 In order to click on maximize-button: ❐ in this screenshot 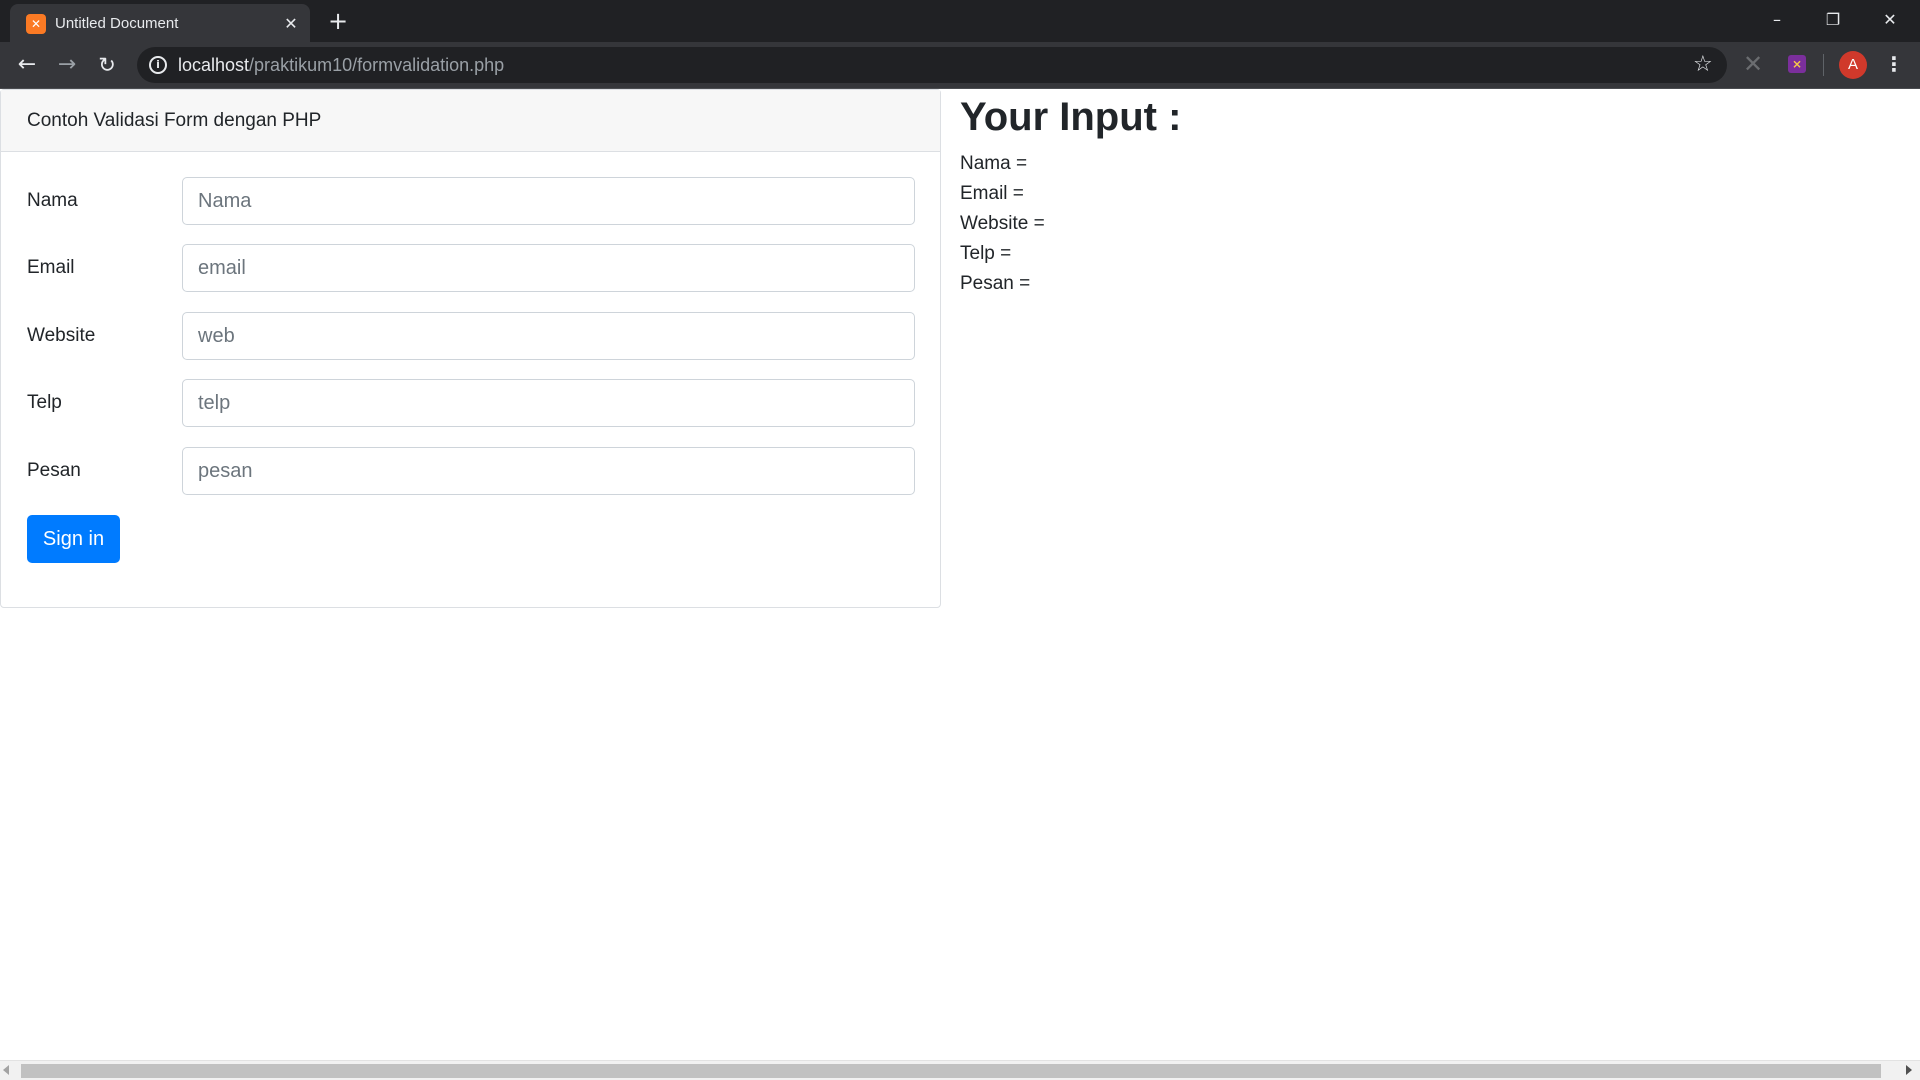, I will do `click(1833, 20)`.